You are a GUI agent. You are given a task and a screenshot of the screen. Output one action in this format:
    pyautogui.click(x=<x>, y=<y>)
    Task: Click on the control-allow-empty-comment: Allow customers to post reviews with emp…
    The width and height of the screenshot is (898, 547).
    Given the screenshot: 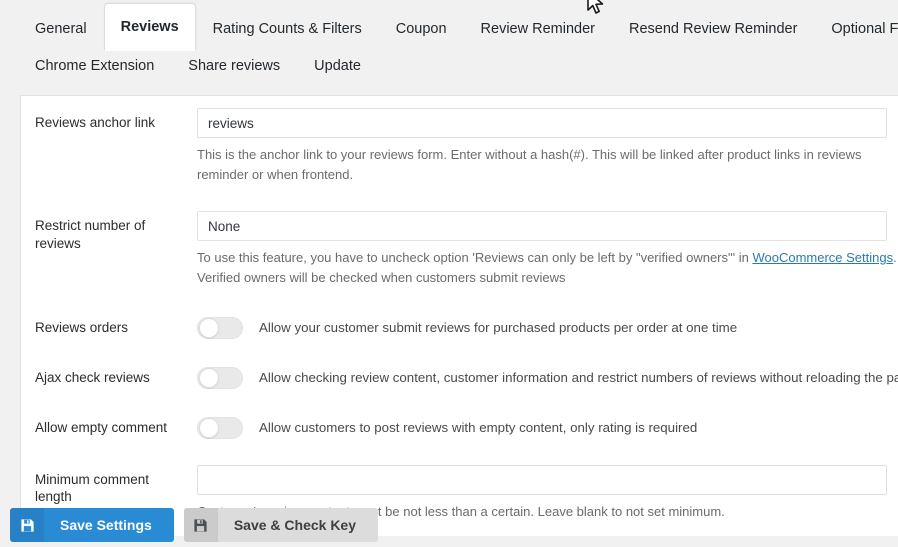 What is the action you would take?
    pyautogui.click(x=547, y=428)
    